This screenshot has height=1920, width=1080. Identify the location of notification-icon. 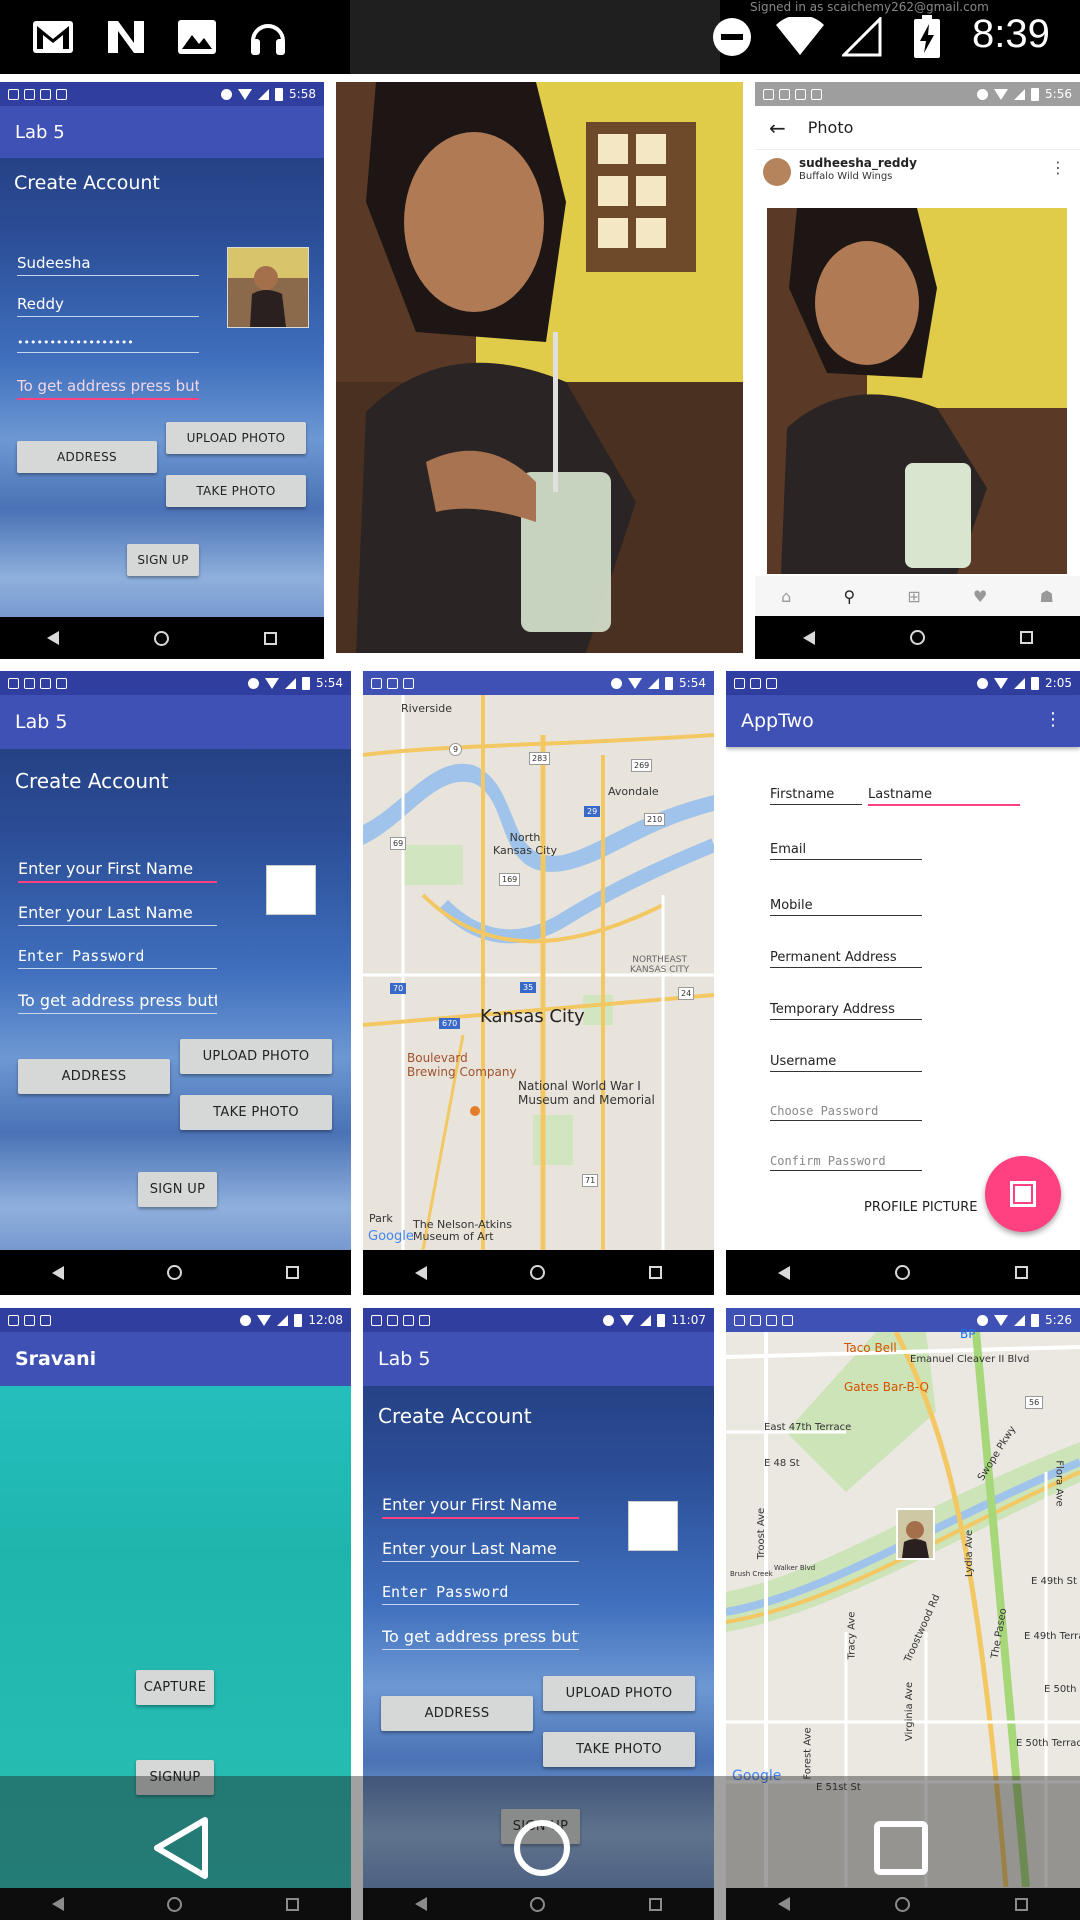
(739, 1320).